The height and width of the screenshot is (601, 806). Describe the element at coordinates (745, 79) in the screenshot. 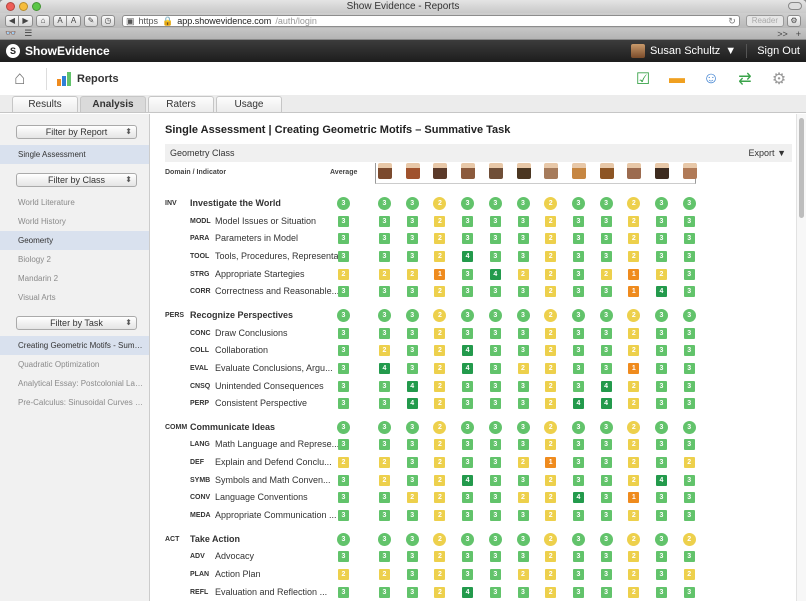

I see `sync-arrows-icon: ⇄` at that location.